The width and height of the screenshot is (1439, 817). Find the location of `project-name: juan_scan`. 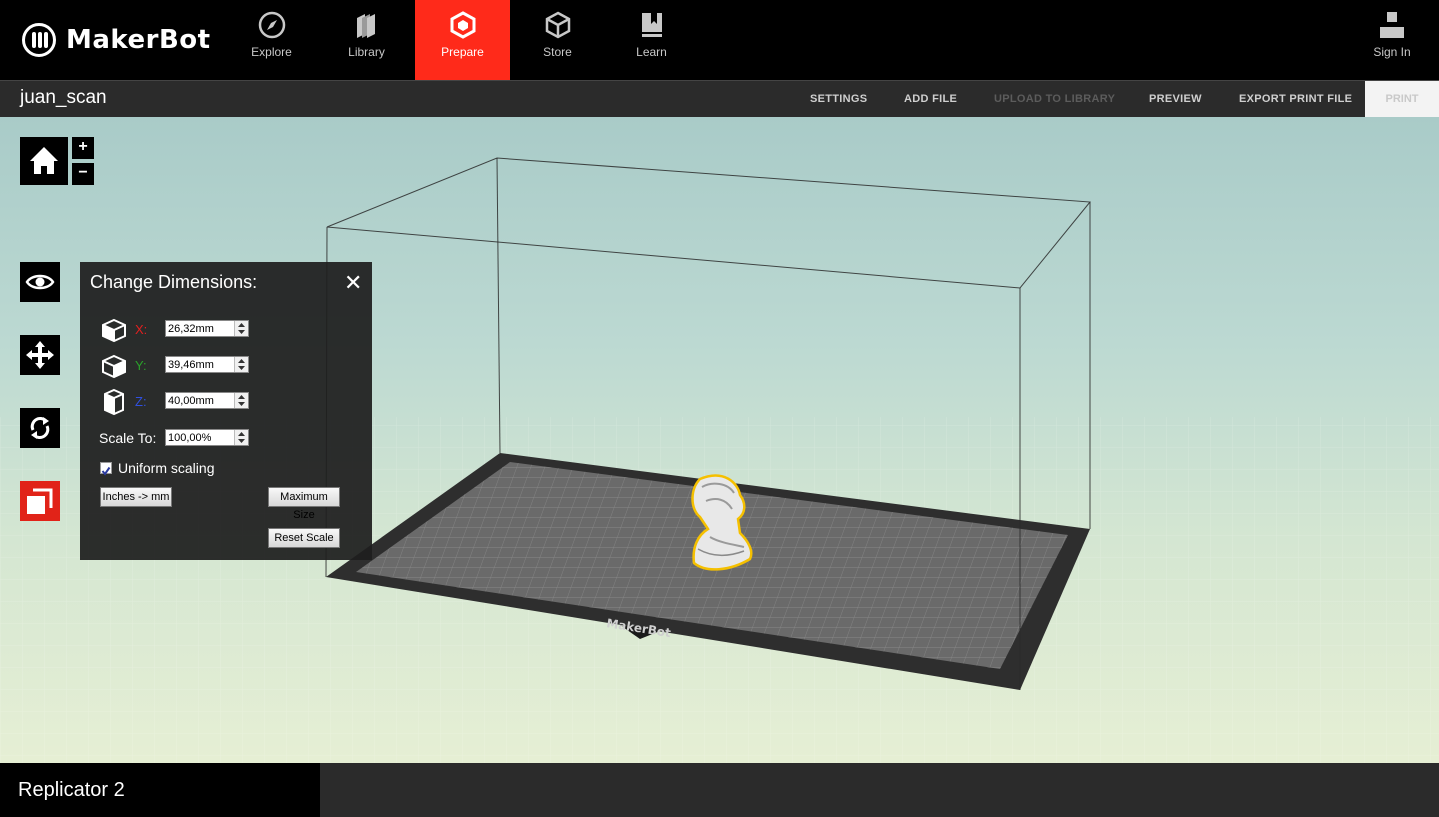

project-name: juan_scan is located at coordinates (63, 97).